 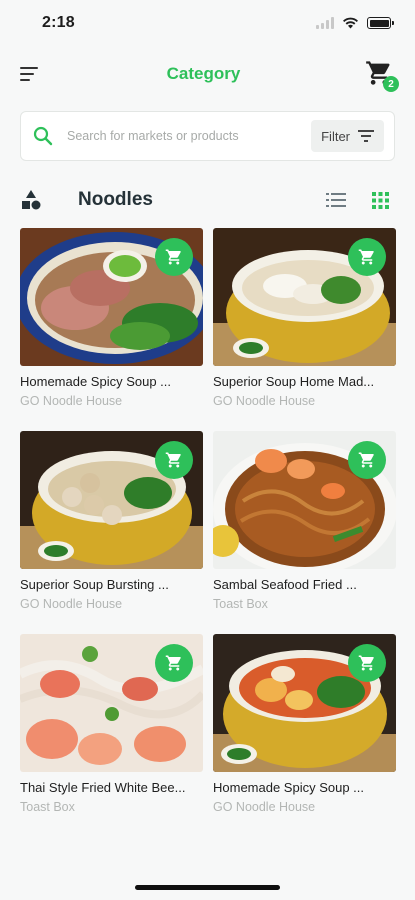 What do you see at coordinates (380, 23) in the screenshot?
I see `battery-icon` at bounding box center [380, 23].